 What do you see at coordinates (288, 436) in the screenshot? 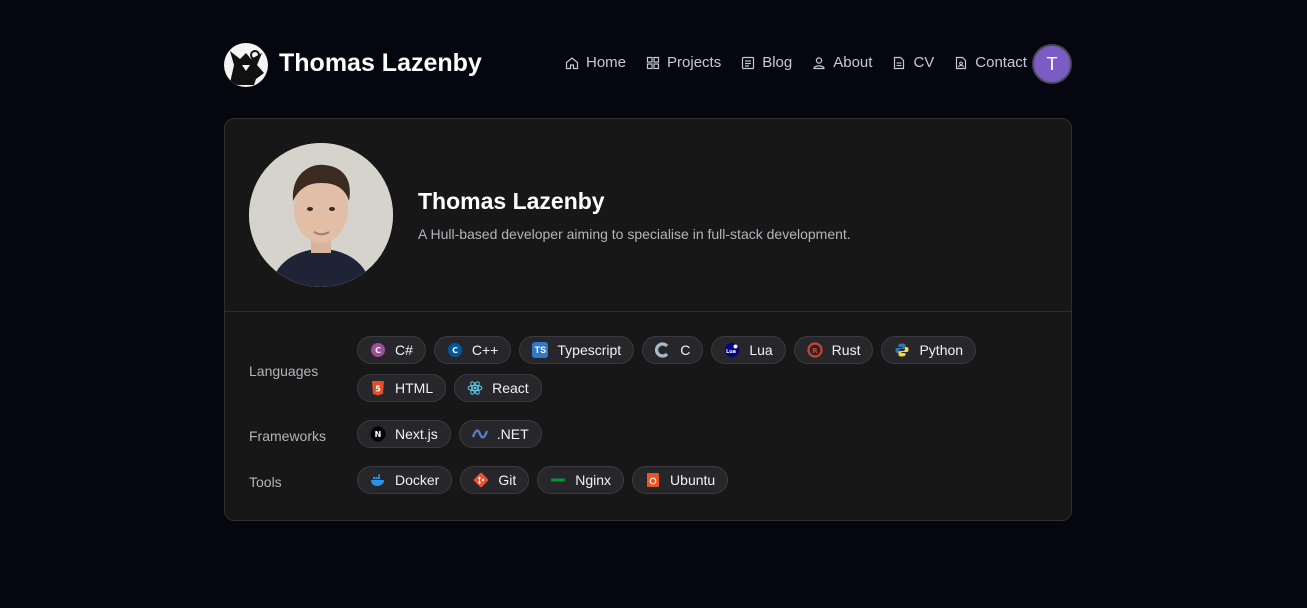
I see `frameworks-label: Frameworks` at bounding box center [288, 436].